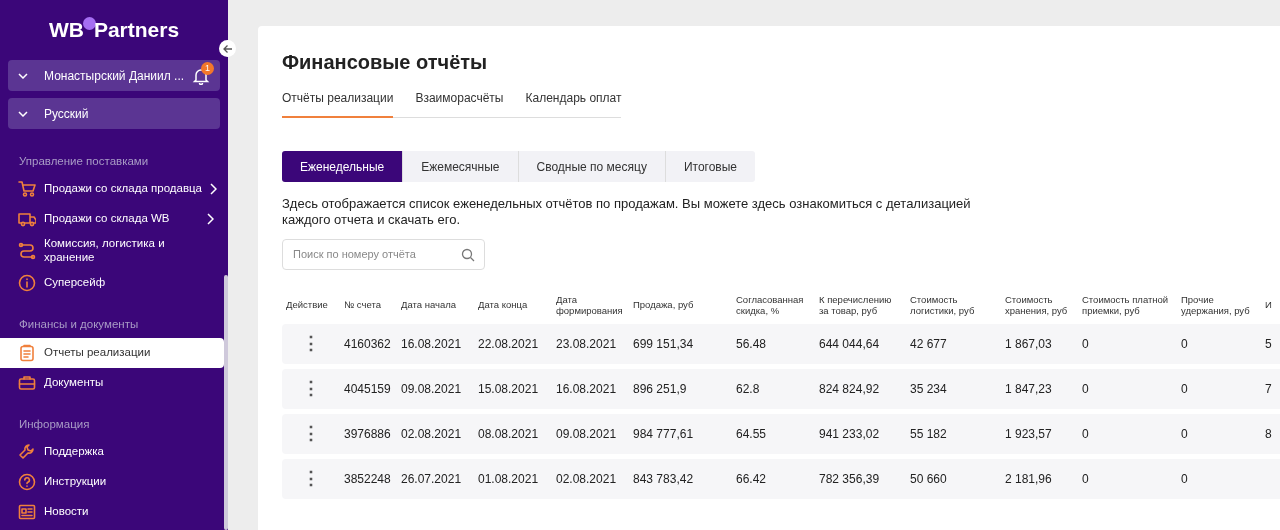 The image size is (1280, 530). I want to click on table-cell: 5, so click(1268, 344).